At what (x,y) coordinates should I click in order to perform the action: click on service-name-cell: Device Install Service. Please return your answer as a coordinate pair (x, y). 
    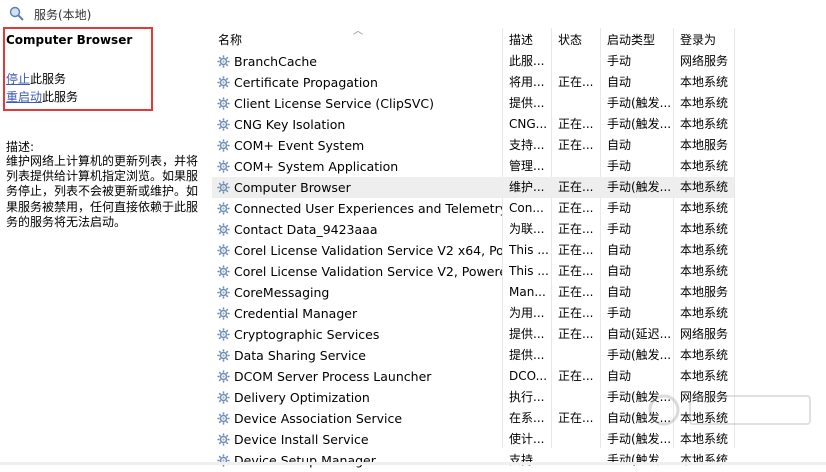
    Looking at the image, I should click on (301, 439).